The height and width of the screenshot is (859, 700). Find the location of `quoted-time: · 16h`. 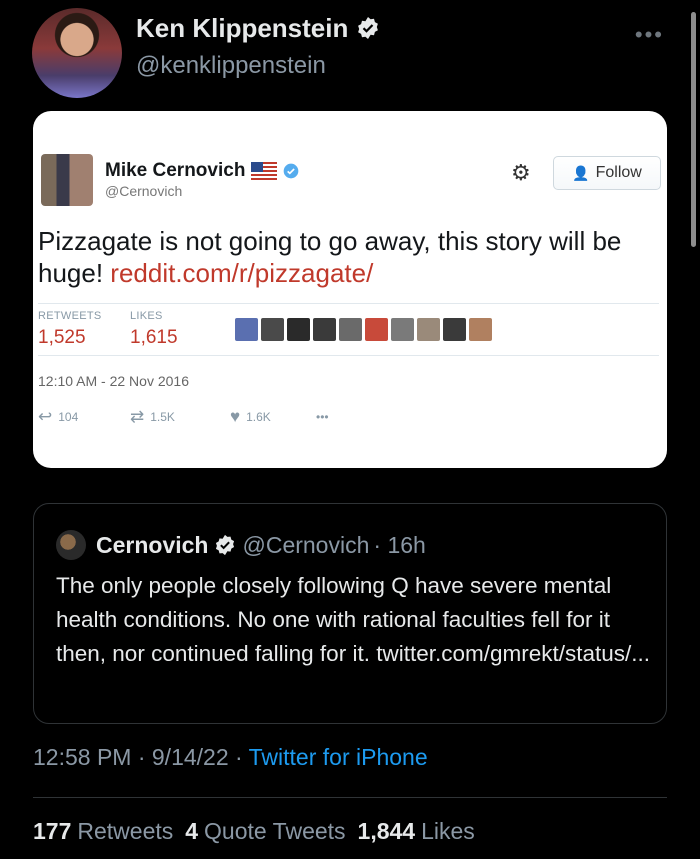

quoted-time: · 16h is located at coordinates (399, 544).